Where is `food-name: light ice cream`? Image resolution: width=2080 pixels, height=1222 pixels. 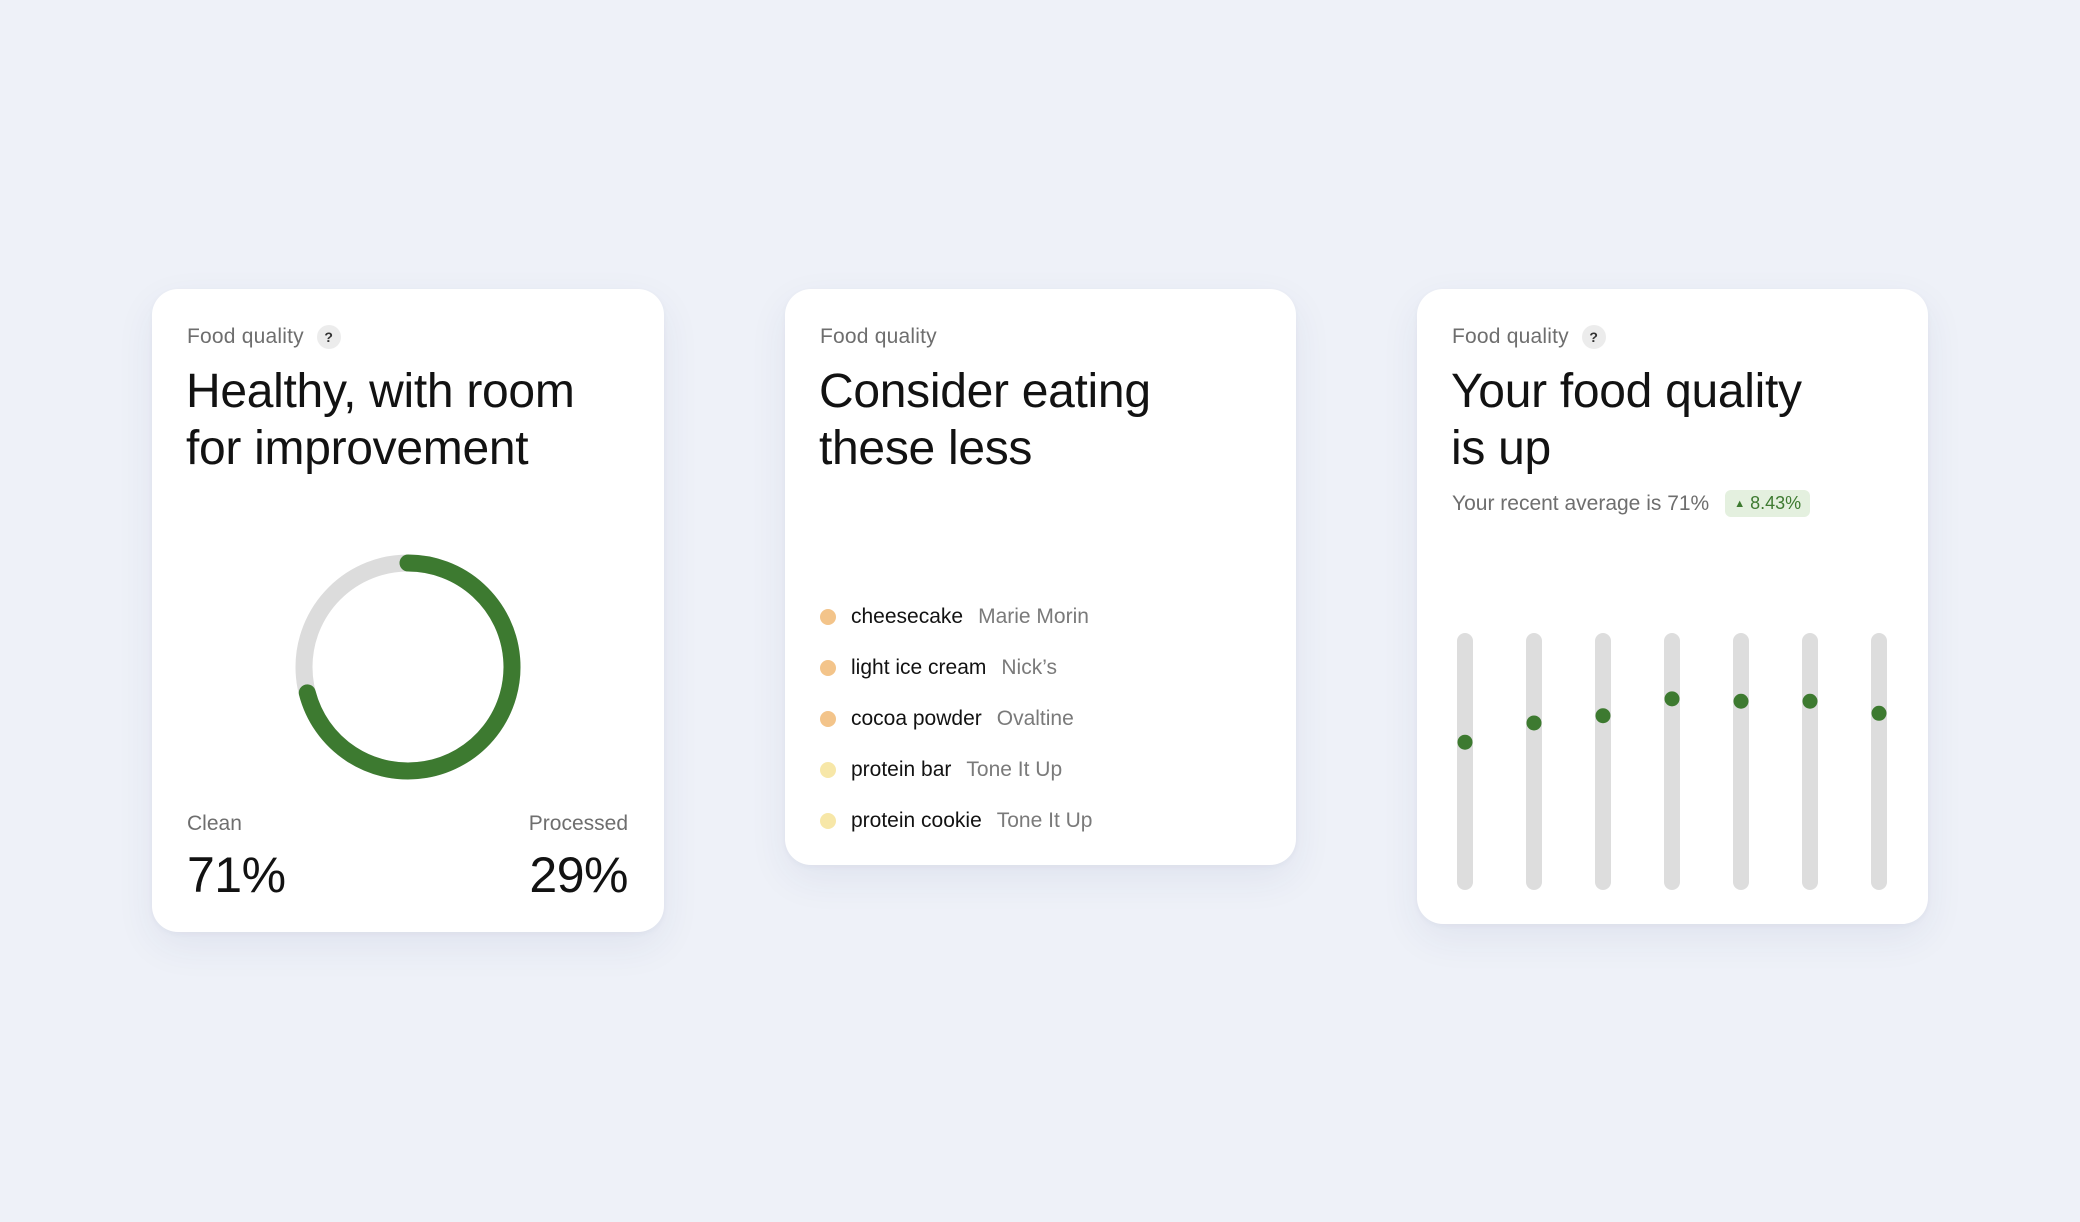
food-name: light ice cream is located at coordinates (919, 667).